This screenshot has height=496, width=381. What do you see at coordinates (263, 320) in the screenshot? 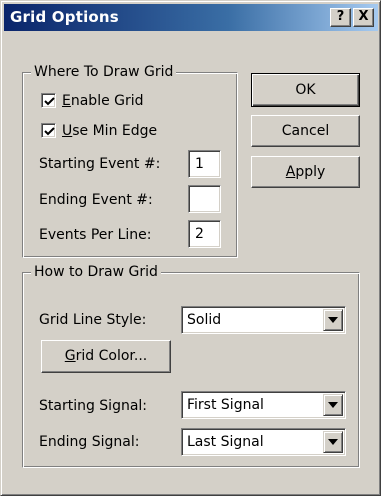
I see `grid-line-style-select: Solid` at bounding box center [263, 320].